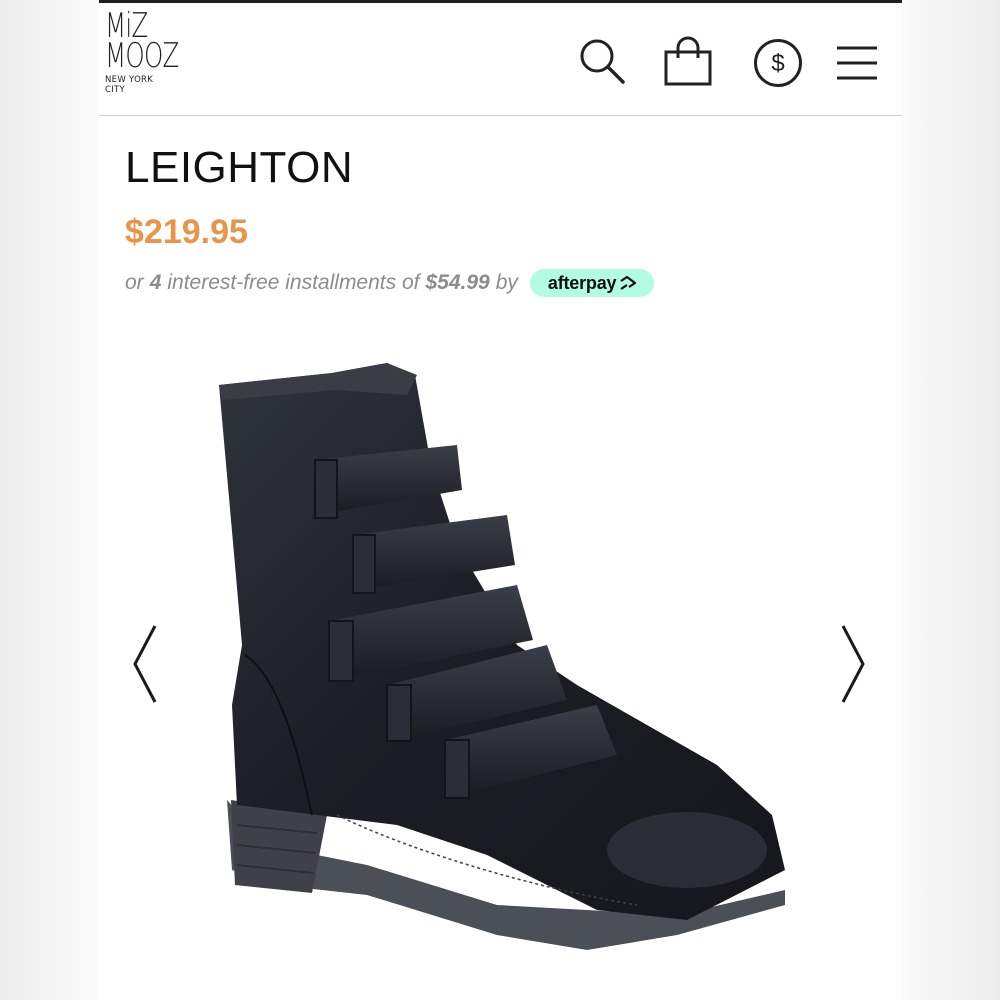  Describe the element at coordinates (506, 282) in the screenshot. I see `installments-suffix: by` at that location.